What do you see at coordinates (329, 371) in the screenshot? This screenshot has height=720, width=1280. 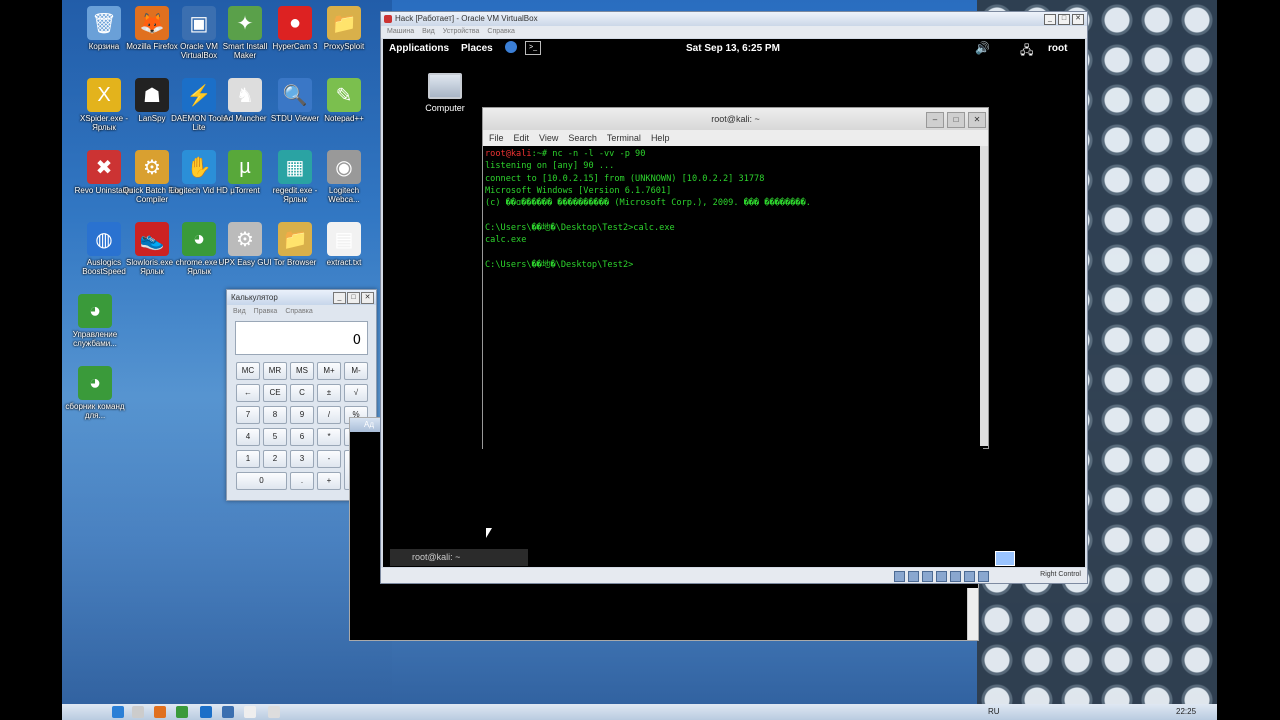 I see `calc-key: M+` at bounding box center [329, 371].